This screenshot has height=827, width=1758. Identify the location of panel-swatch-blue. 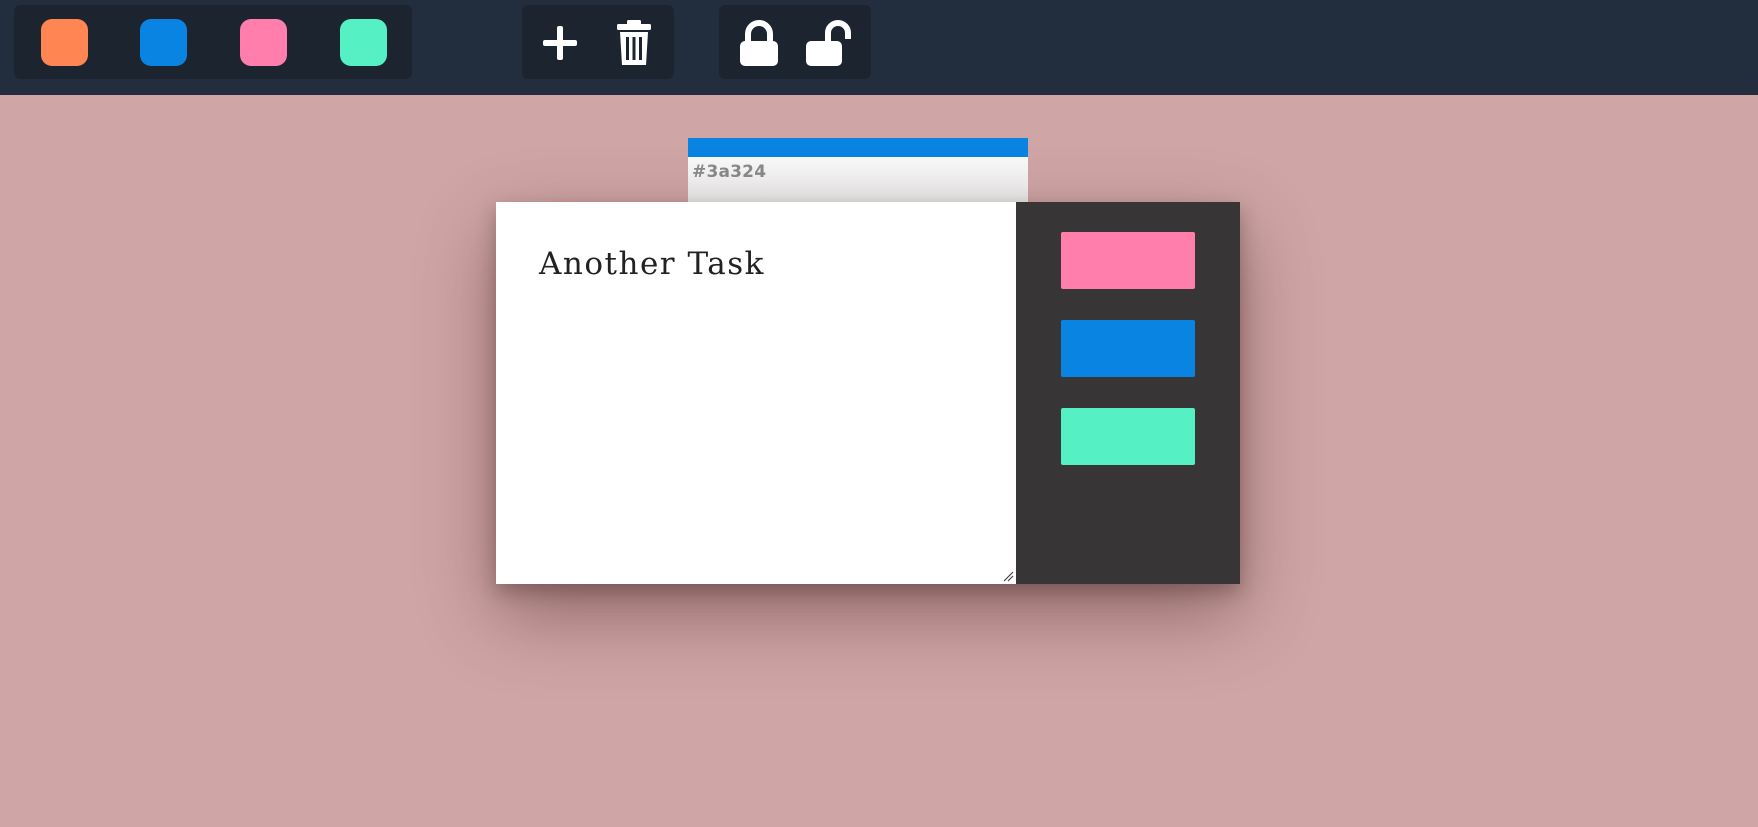
(1128, 348).